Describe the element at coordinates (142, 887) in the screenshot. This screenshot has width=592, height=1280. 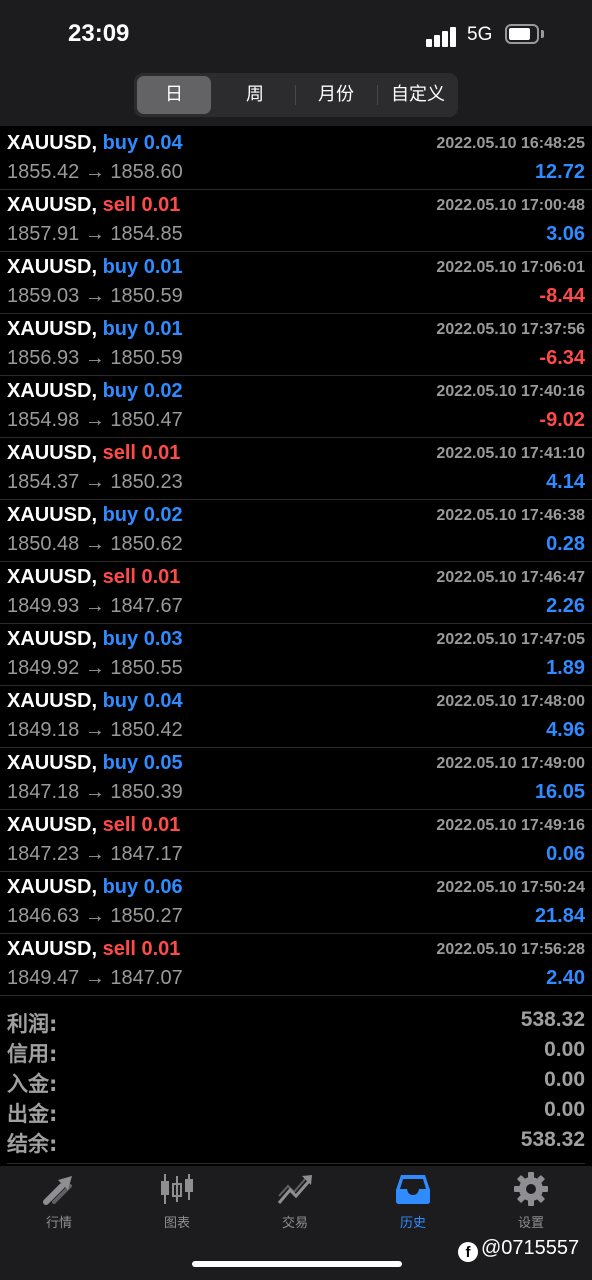
I see `deal-side-volume: buy 0.06` at that location.